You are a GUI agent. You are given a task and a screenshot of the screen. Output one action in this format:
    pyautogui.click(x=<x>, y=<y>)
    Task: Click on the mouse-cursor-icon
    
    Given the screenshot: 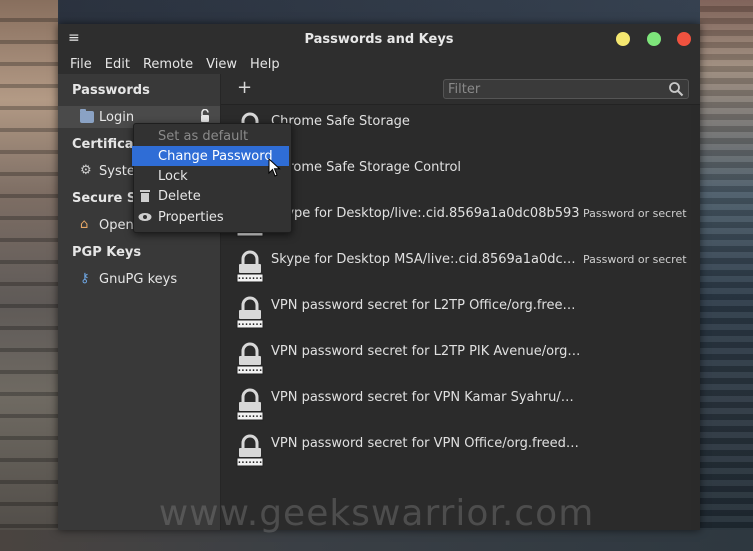 What is the action you would take?
    pyautogui.click(x=274, y=167)
    